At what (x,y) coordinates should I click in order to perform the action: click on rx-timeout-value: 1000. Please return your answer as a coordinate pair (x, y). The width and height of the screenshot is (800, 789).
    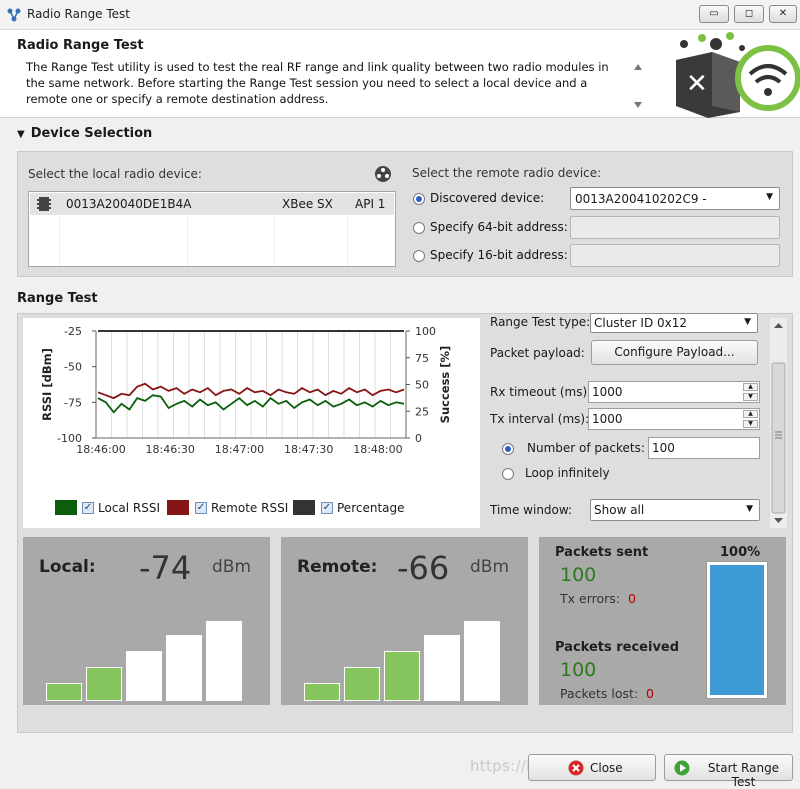
    Looking at the image, I should click on (607, 392).